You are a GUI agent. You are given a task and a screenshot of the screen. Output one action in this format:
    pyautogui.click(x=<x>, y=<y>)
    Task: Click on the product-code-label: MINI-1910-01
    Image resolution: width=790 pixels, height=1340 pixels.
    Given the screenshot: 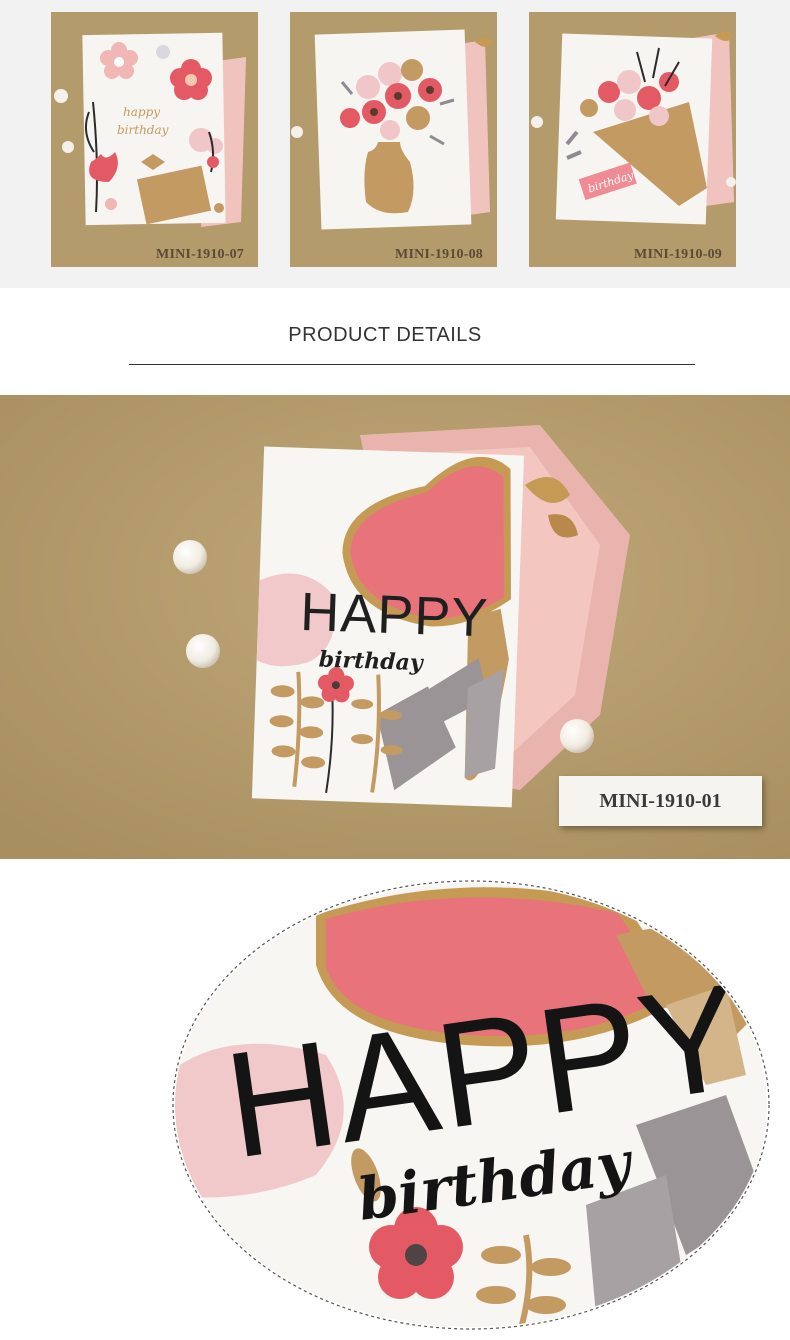 What is the action you would take?
    pyautogui.click(x=660, y=801)
    